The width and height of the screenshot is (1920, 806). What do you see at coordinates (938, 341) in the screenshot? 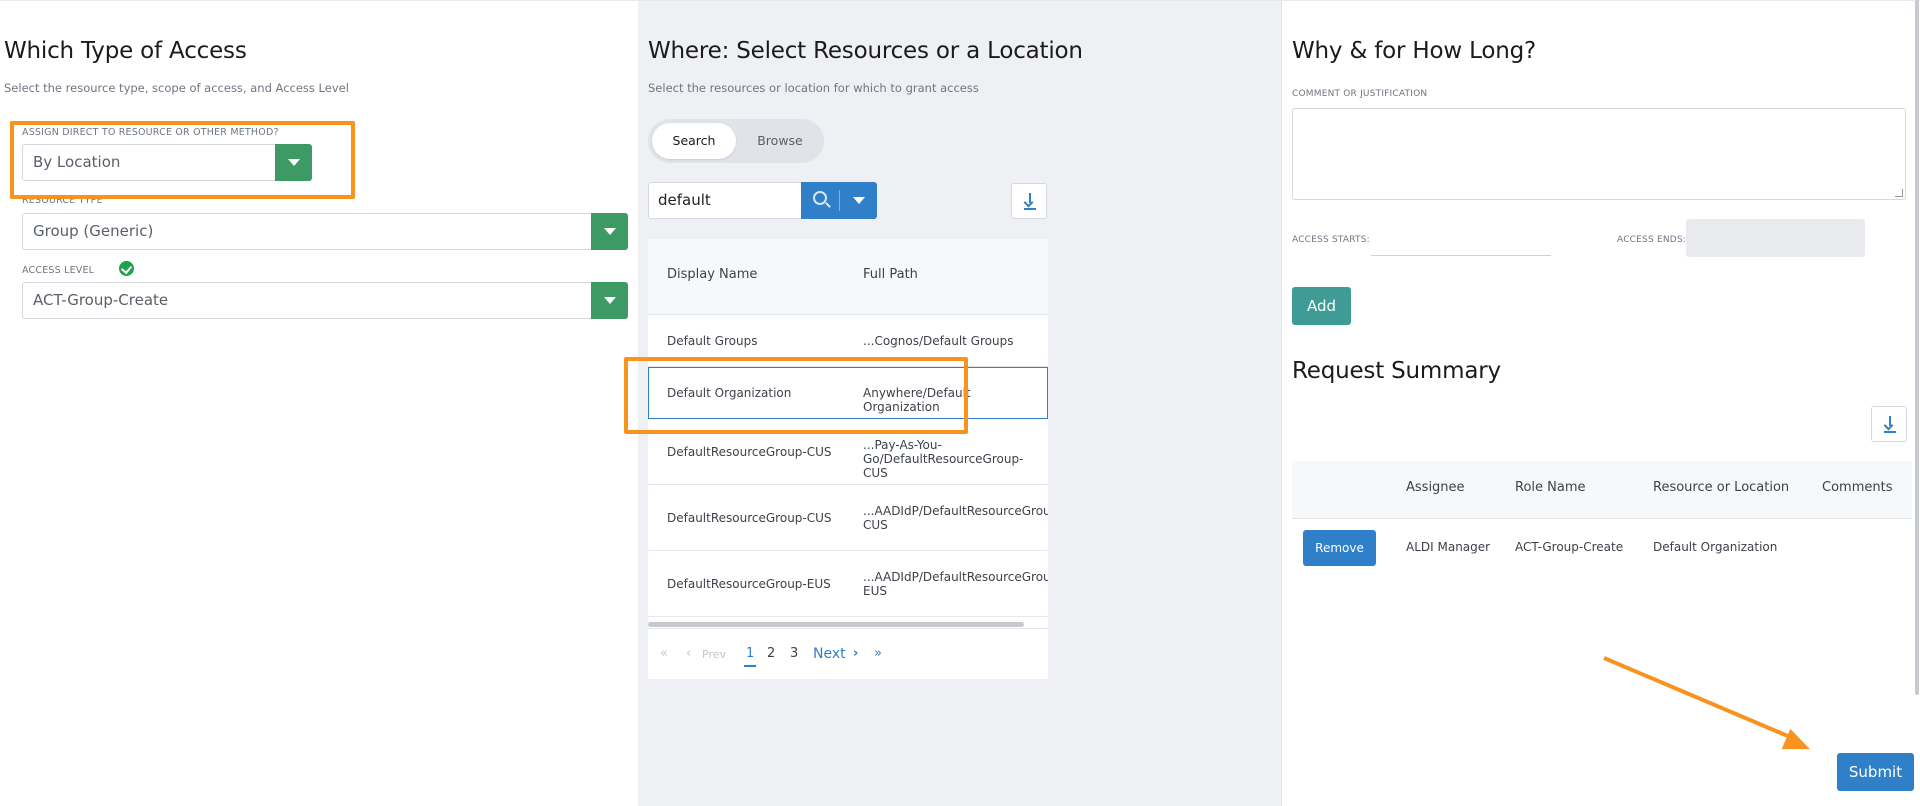
I see `row-full-path: ...Cognos/Default Groups` at bounding box center [938, 341].